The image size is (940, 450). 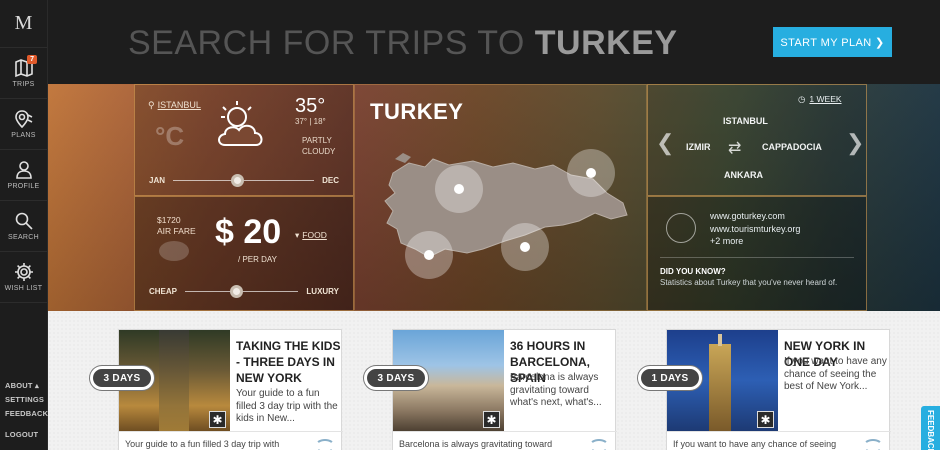 What do you see at coordinates (23, 84) in the screenshot?
I see `sidebar-item-label: TRIPS` at bounding box center [23, 84].